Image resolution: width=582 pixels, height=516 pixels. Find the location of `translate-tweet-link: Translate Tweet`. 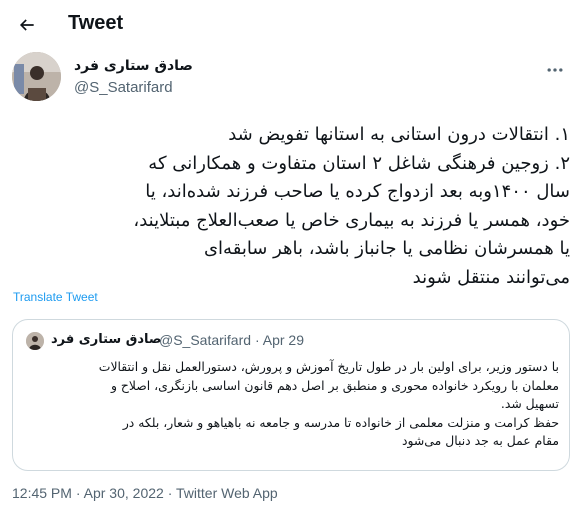

translate-tweet-link: Translate Tweet is located at coordinates (55, 297).